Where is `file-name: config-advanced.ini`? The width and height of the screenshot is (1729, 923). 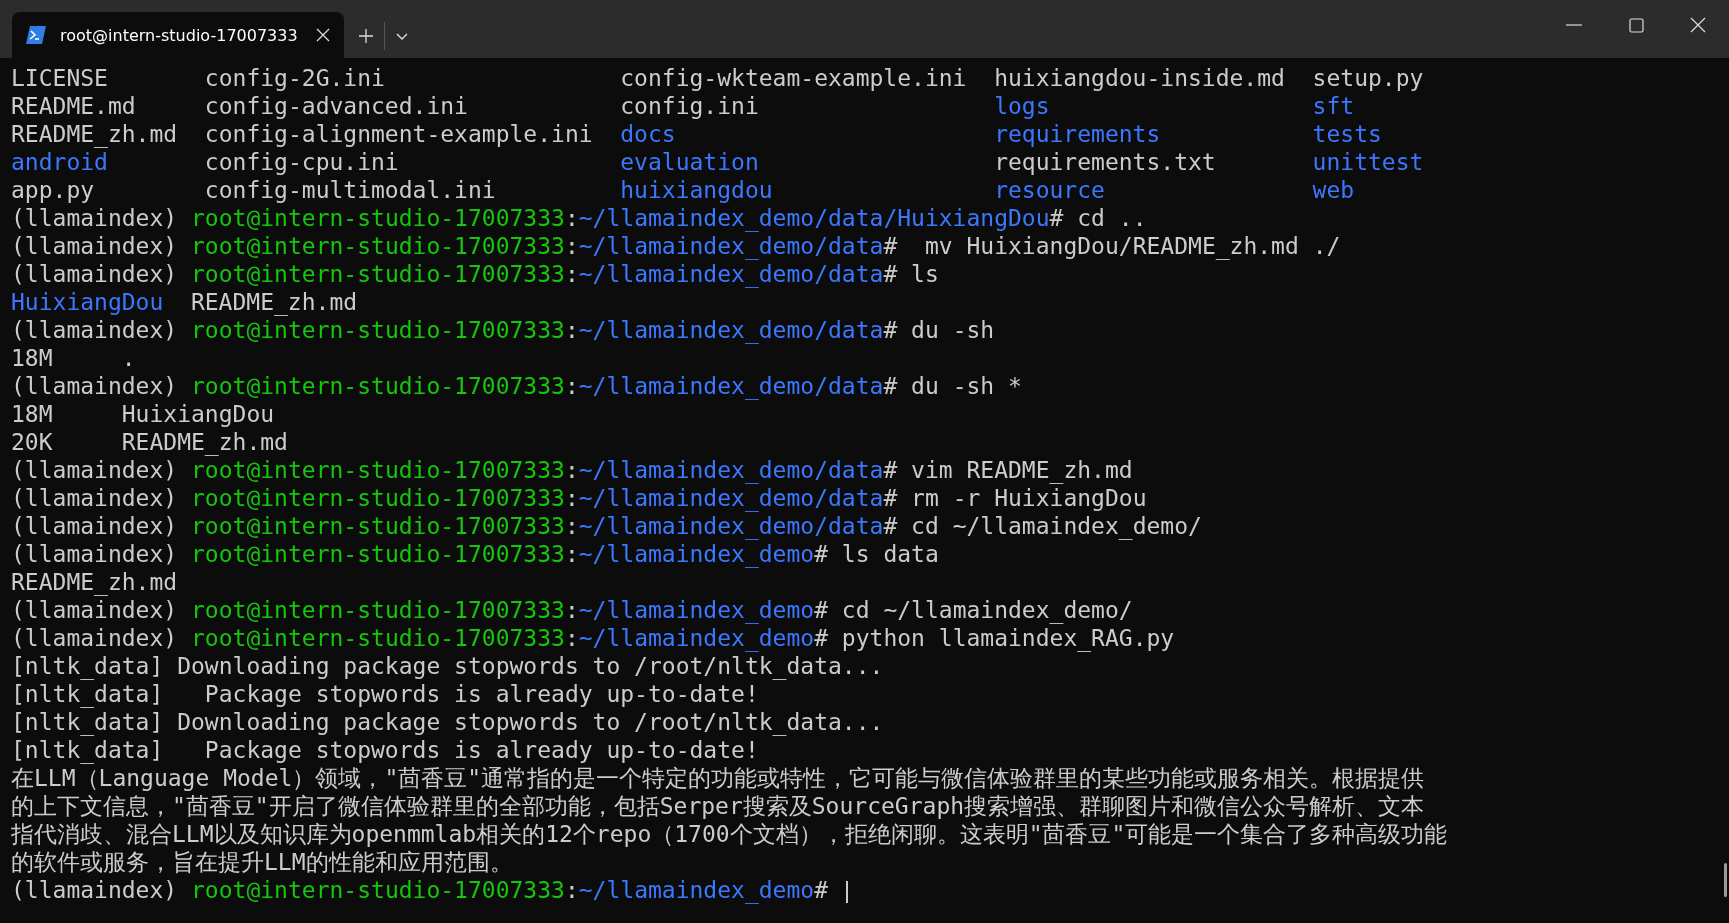 file-name: config-advanced.ini is located at coordinates (336, 106).